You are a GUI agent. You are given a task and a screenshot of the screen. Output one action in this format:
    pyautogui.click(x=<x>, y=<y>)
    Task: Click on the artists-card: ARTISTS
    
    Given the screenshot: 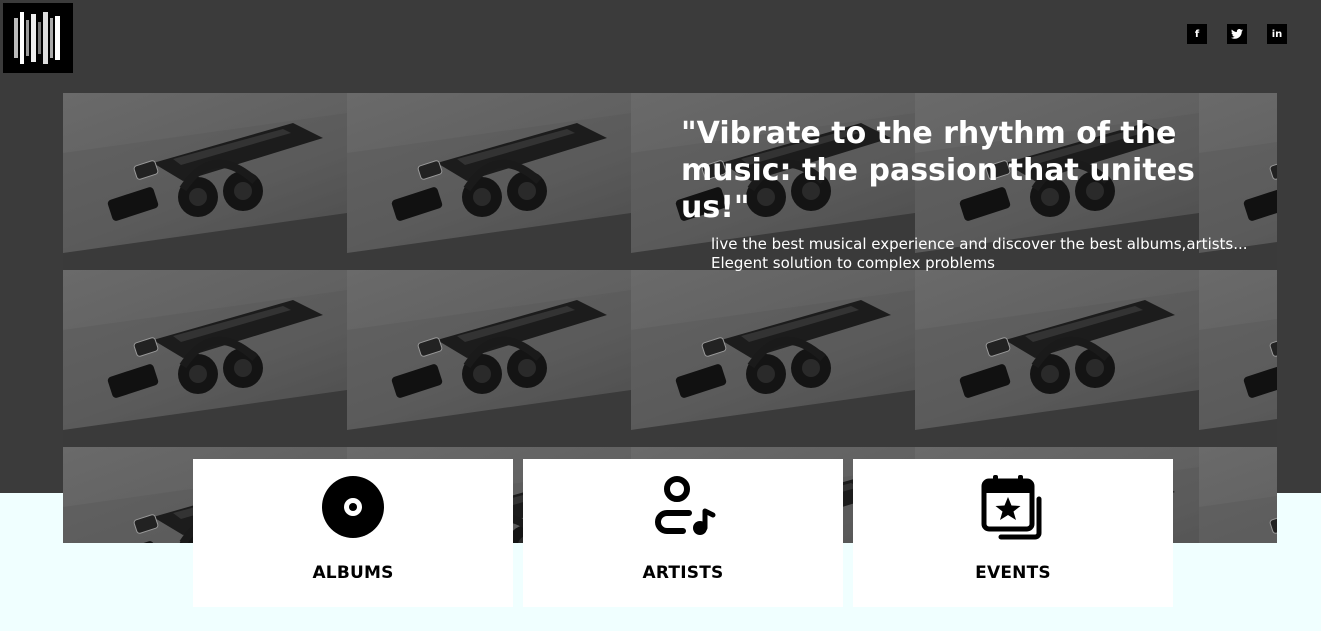 What is the action you would take?
    pyautogui.click(x=683, y=533)
    